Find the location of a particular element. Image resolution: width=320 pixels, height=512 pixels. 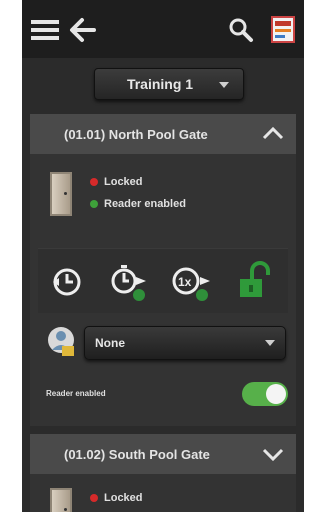

door-title: (01.01) North Pool Gate is located at coordinates (136, 134).